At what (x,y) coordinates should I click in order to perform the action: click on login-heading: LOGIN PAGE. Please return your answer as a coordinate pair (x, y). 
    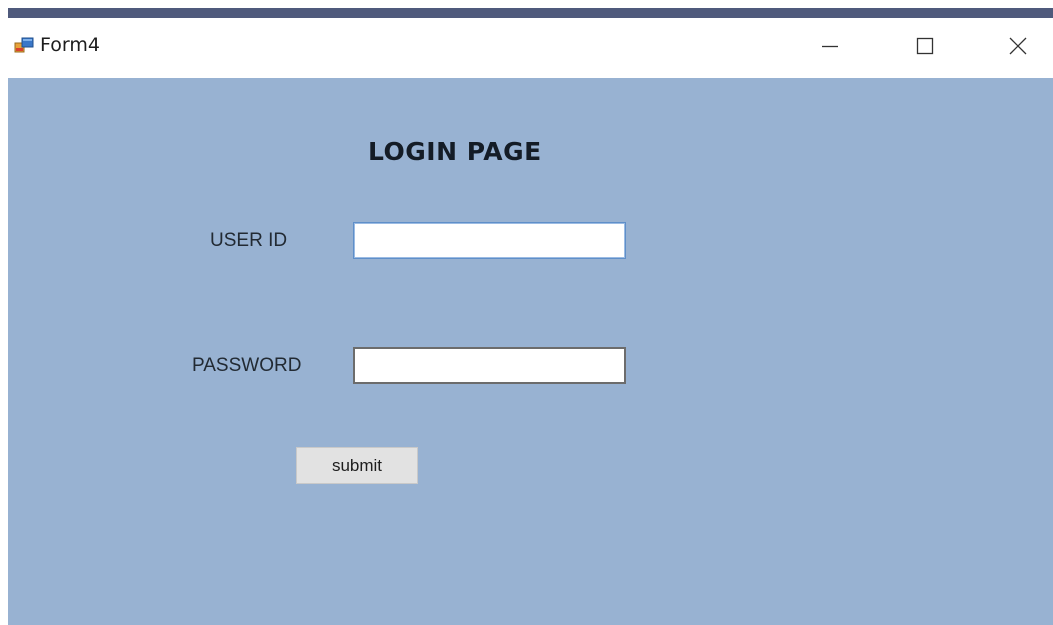
    Looking at the image, I should click on (455, 151).